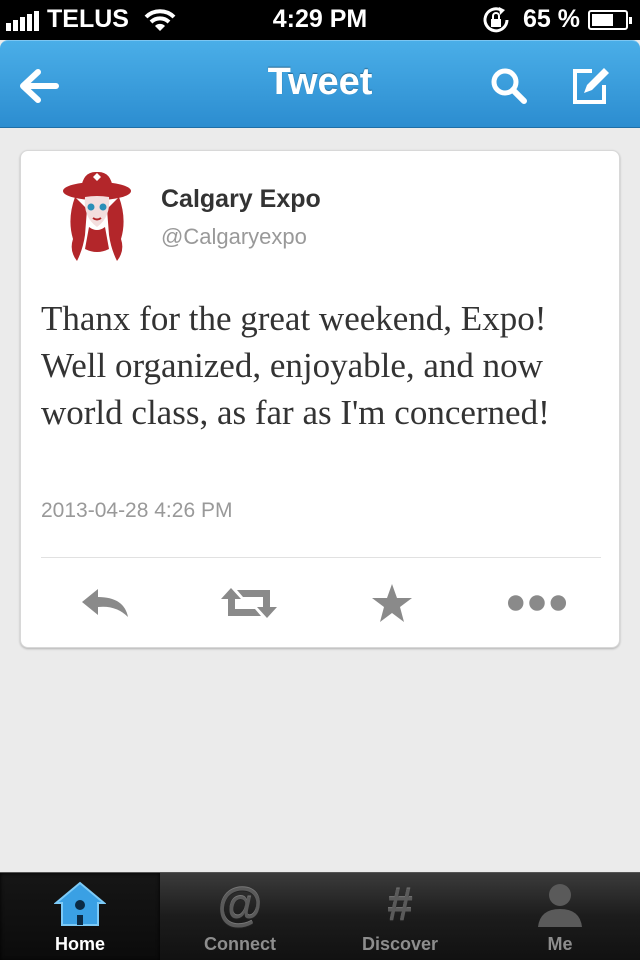 The height and width of the screenshot is (960, 640). I want to click on compose-button, so click(591, 86).